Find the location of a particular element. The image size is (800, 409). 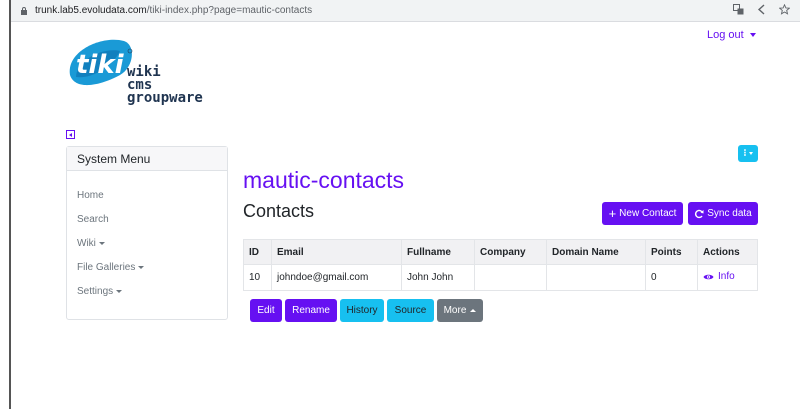

sidebar-item-home: Home is located at coordinates (147, 196).